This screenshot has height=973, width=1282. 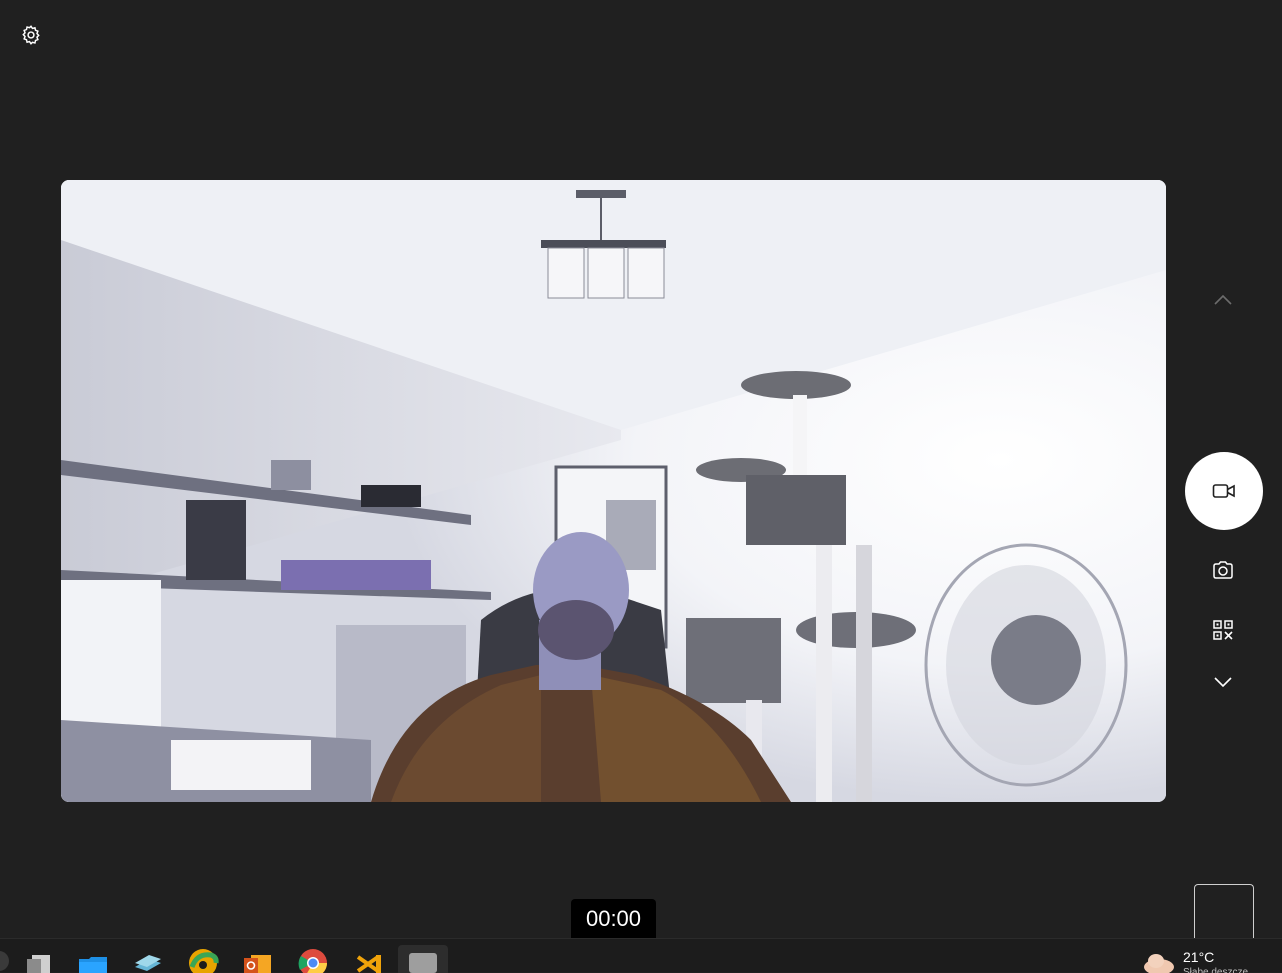 I want to click on scroll-up-button, so click(x=1223, y=300).